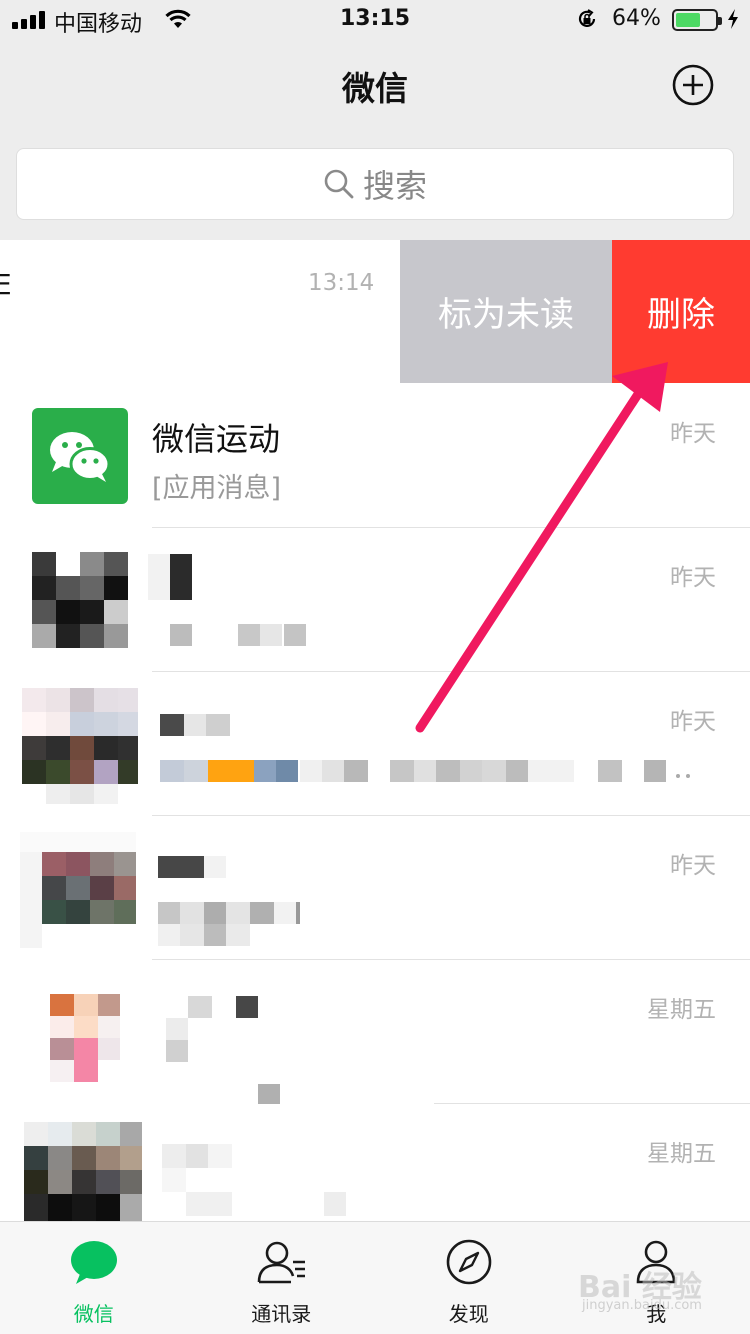  What do you see at coordinates (375, 456) in the screenshot?
I see `chat-row: 微信运动 [应用消息] 昨天` at bounding box center [375, 456].